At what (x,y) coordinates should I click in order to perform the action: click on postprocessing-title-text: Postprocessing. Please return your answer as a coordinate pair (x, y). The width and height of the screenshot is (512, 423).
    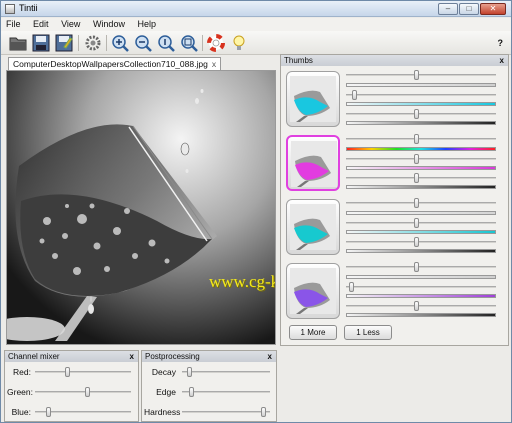
    Looking at the image, I should click on (172, 356).